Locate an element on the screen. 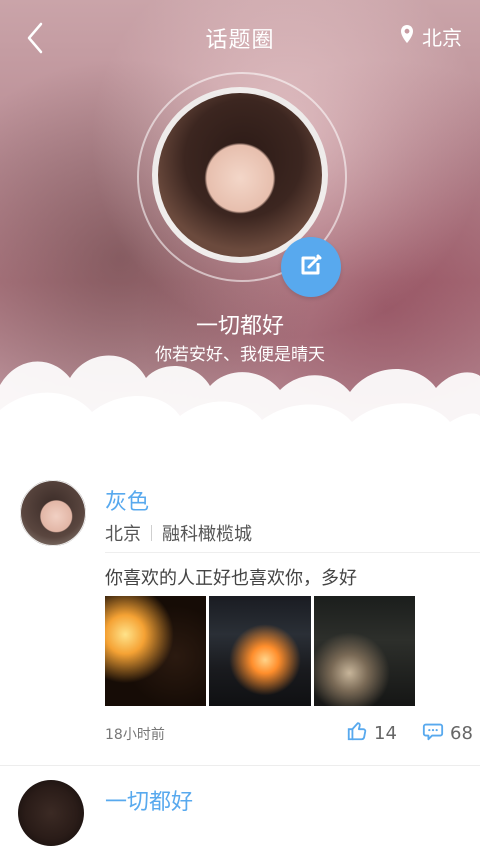 This screenshot has width=480, height=846. post-location: 北京 融科橄榄城 is located at coordinates (178, 533).